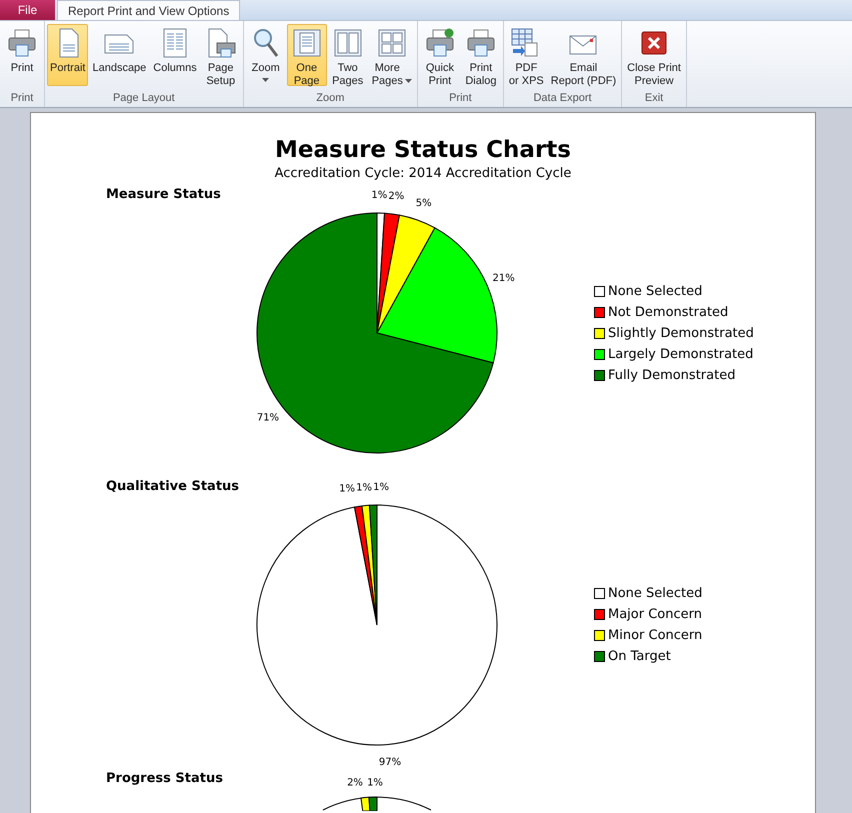 The width and height of the screenshot is (852, 813). I want to click on ribbon-button: Portrait, so click(67, 55).